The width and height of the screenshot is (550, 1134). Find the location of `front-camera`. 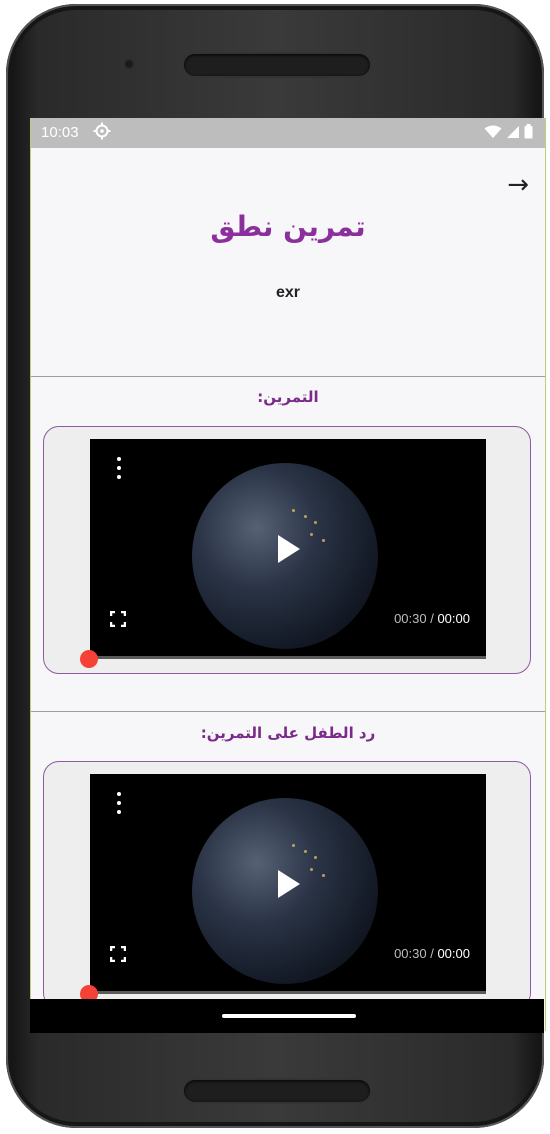

front-camera is located at coordinates (129, 64).